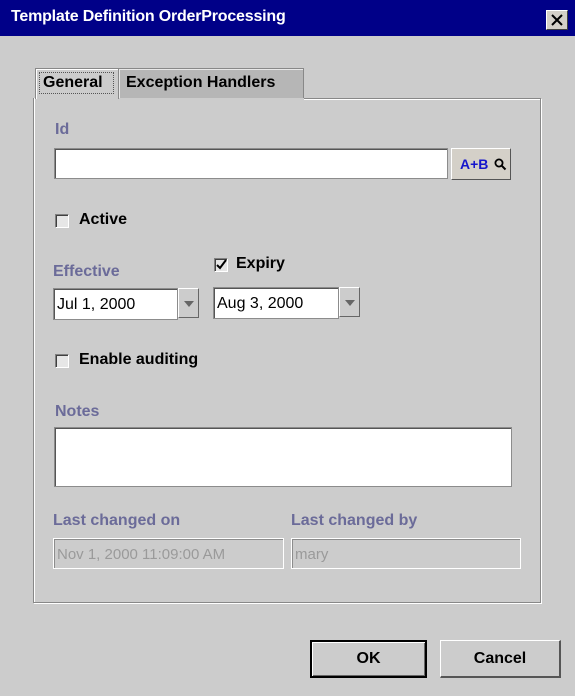 The image size is (575, 696). I want to click on auditing-checkbox, so click(62, 361).